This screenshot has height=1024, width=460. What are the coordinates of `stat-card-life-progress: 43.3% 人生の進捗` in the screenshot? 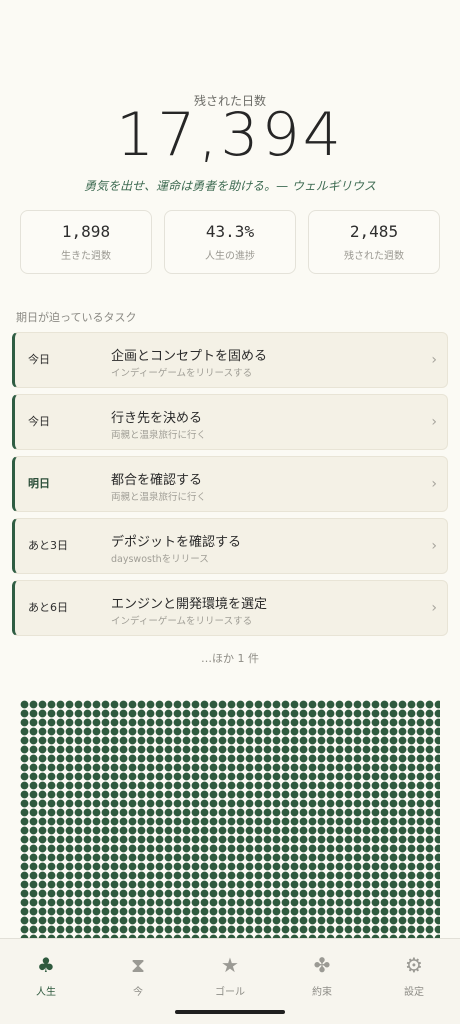 It's located at (230, 242).